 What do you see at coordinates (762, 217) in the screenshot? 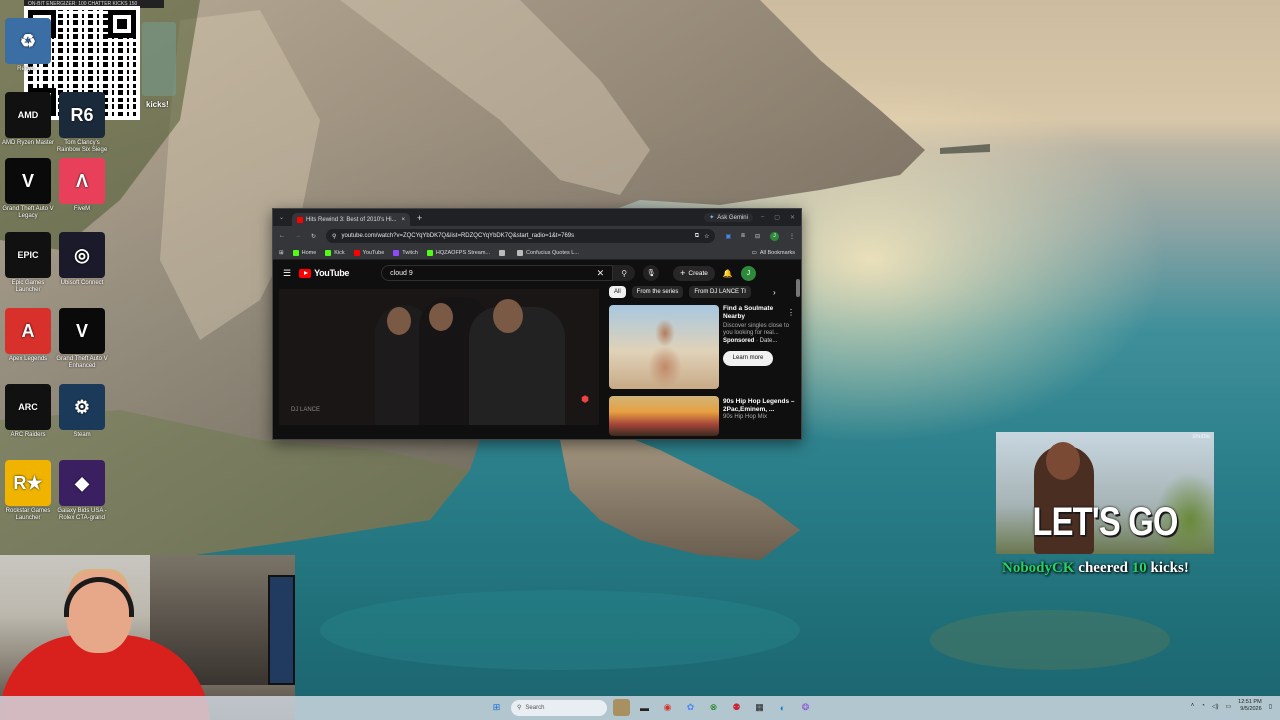
I see `minimize-icon: –` at bounding box center [762, 217].